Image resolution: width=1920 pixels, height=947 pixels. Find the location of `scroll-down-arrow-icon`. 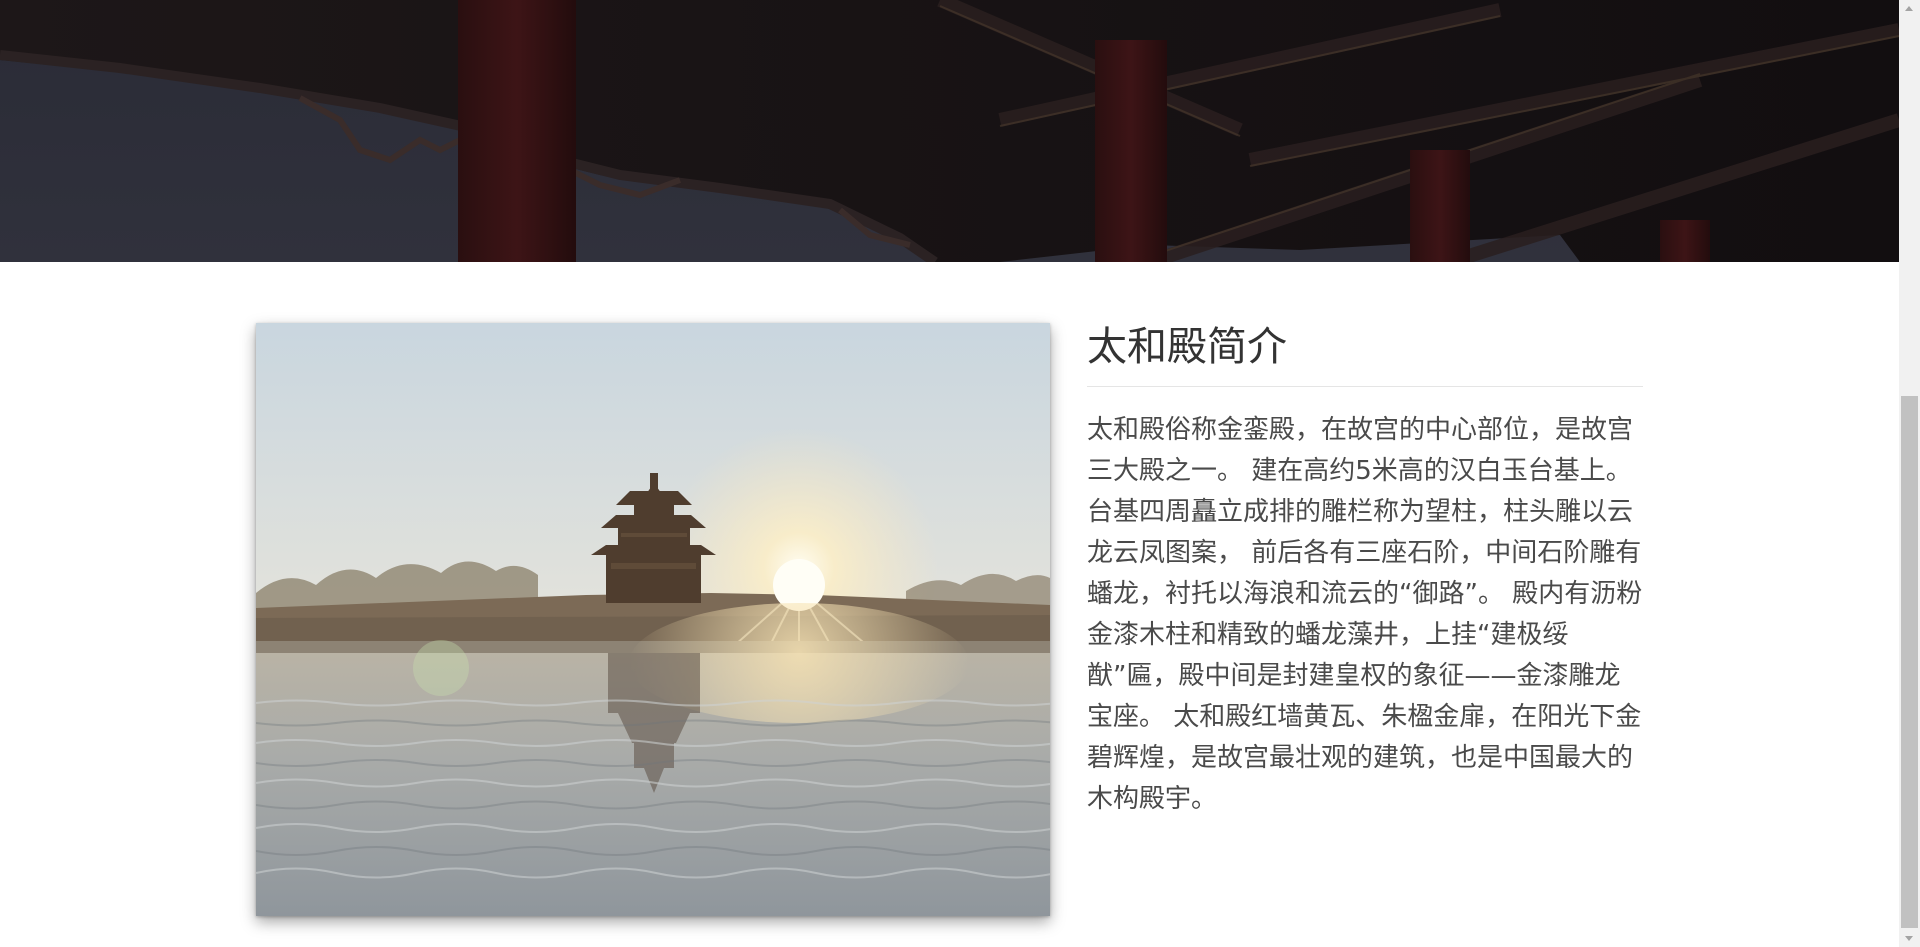

scroll-down-arrow-icon is located at coordinates (1909, 938).